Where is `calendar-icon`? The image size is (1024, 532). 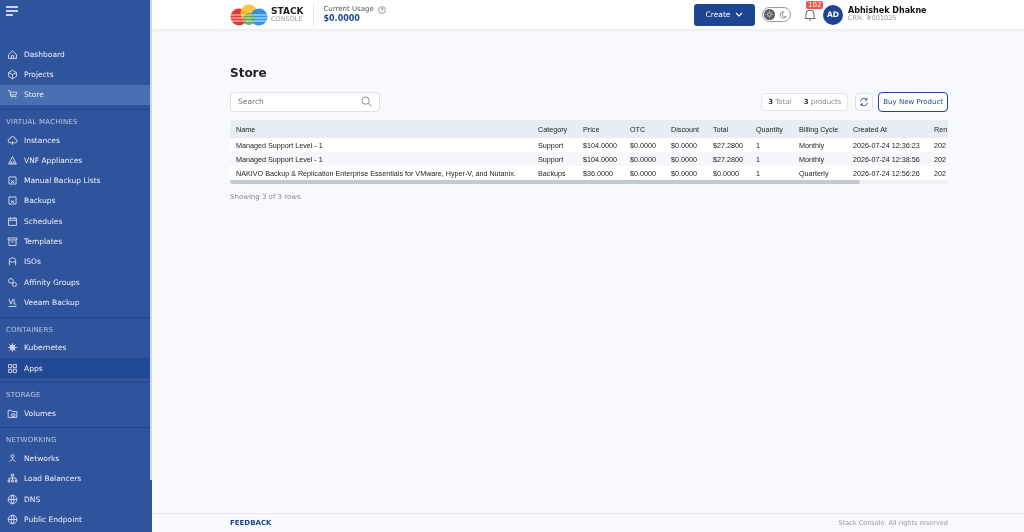
calendar-icon is located at coordinates (12, 221).